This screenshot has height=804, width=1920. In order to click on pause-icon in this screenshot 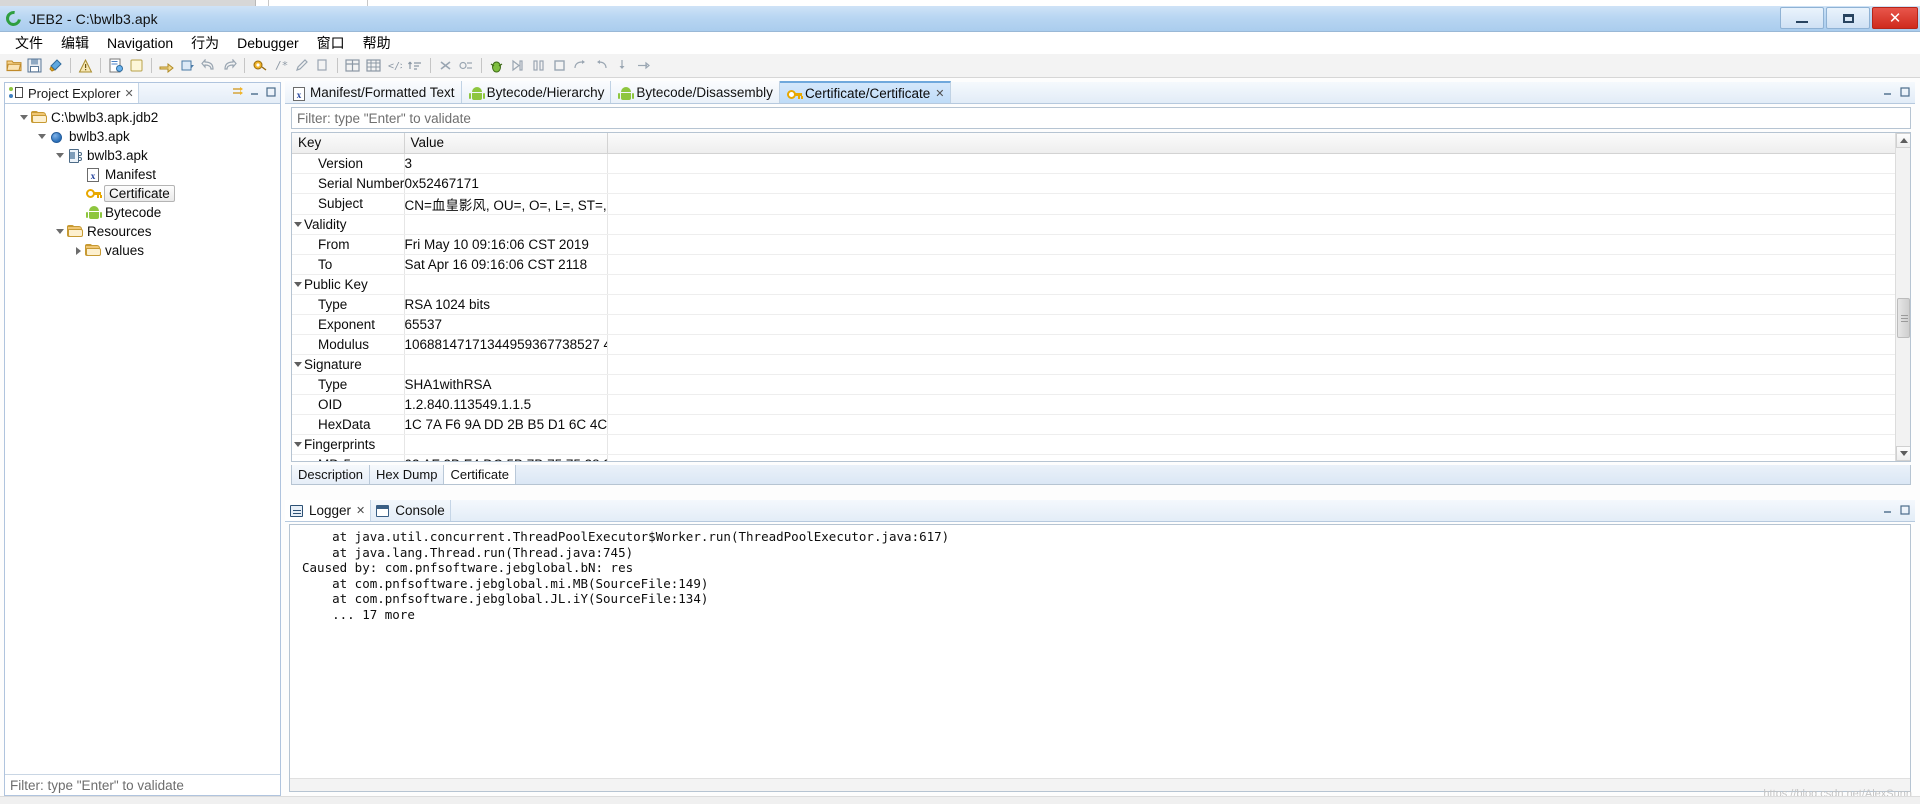, I will do `click(538, 65)`.